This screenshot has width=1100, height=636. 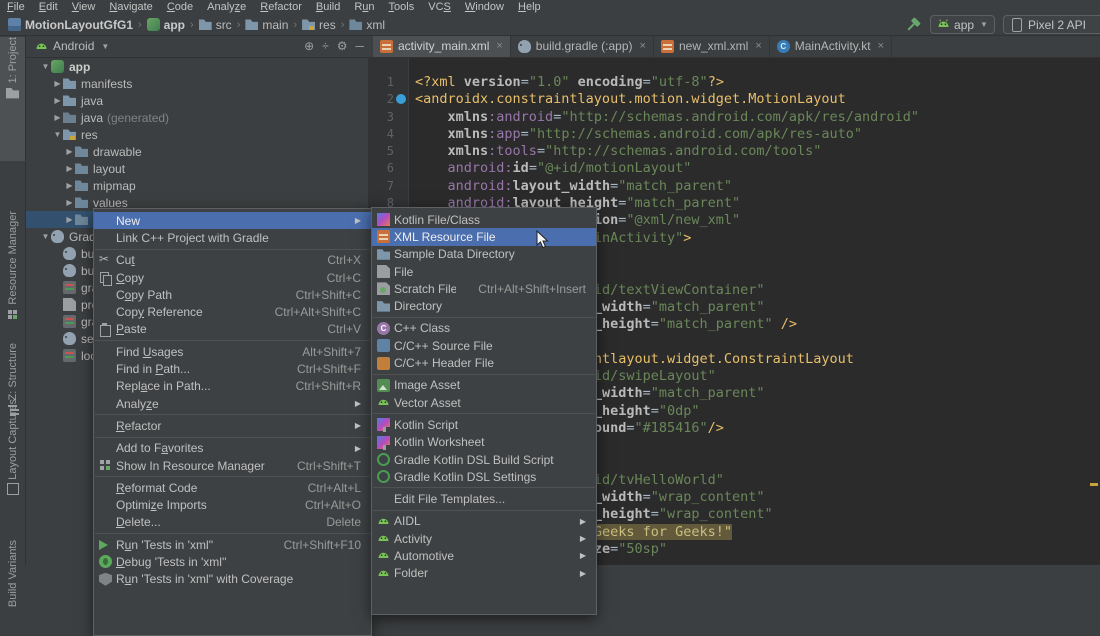 I want to click on menubar-item-file: File, so click(x=16, y=7).